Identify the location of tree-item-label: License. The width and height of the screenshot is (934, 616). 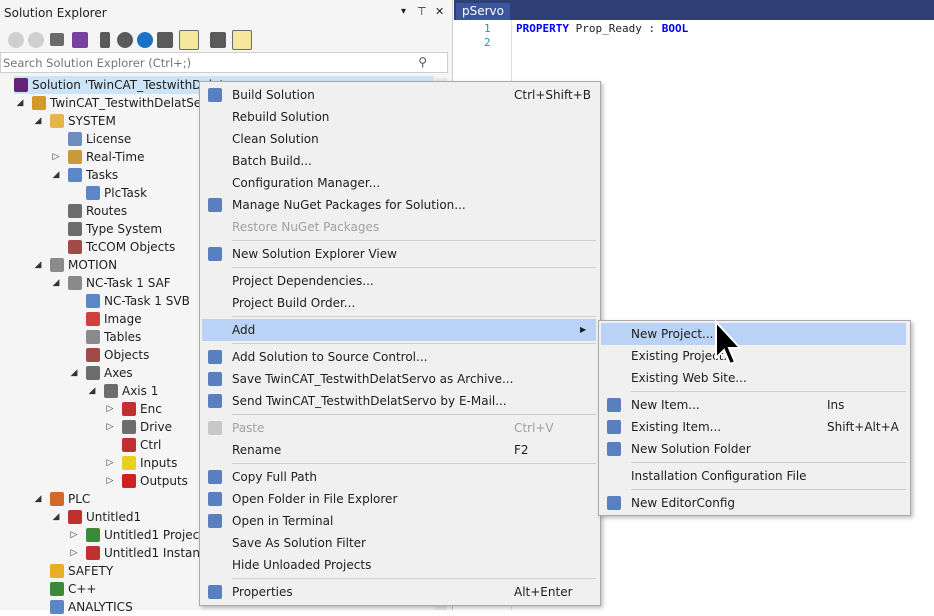
(109, 139).